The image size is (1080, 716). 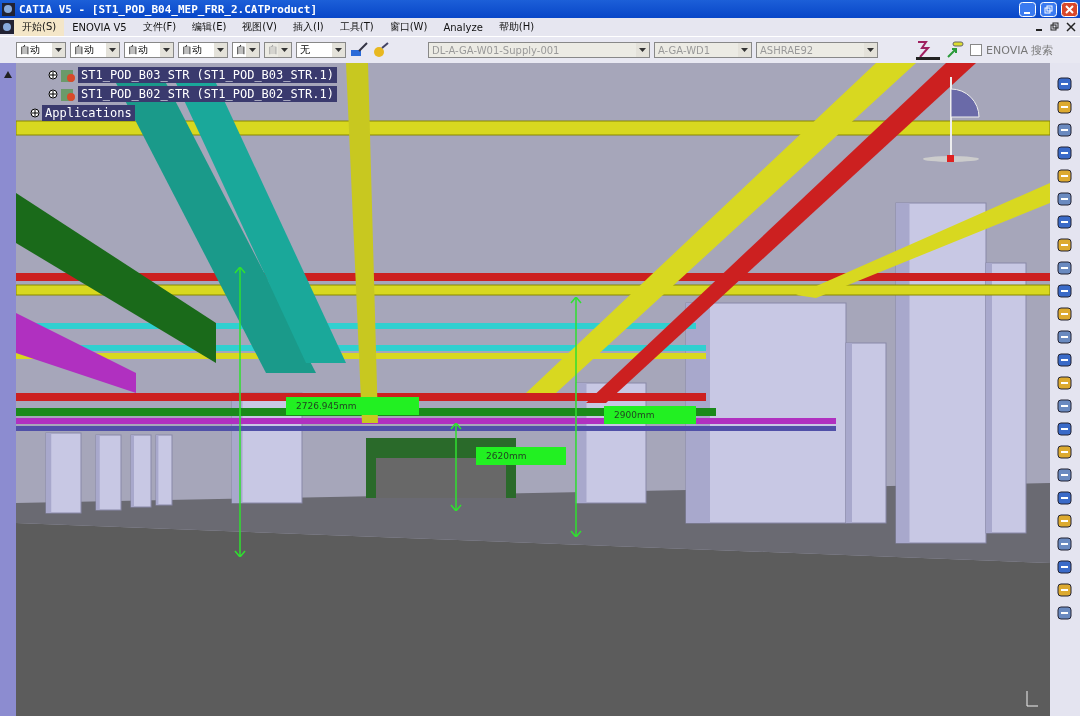 I want to click on close-button, so click(x=1069, y=9).